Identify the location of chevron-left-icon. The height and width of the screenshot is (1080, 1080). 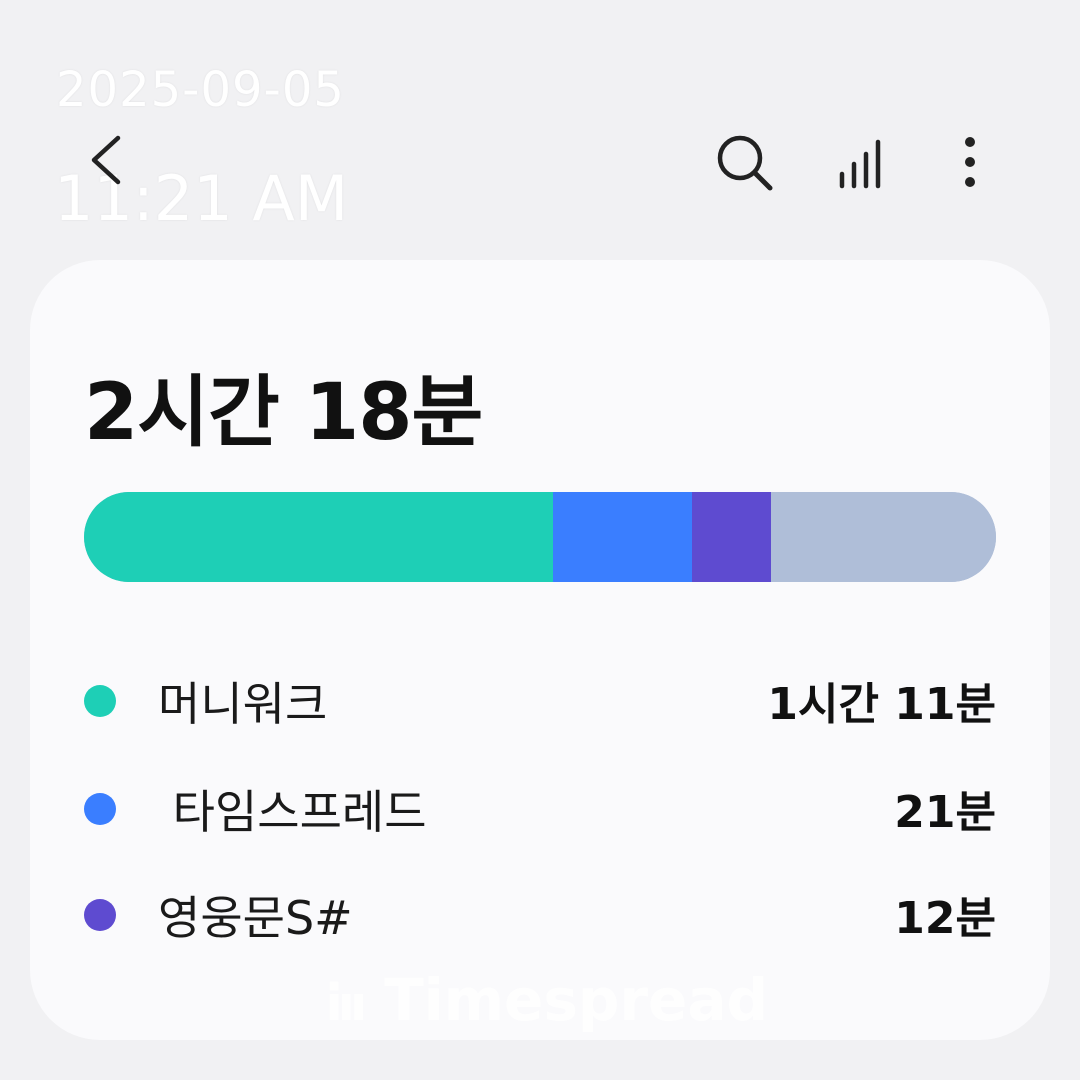
(106, 160).